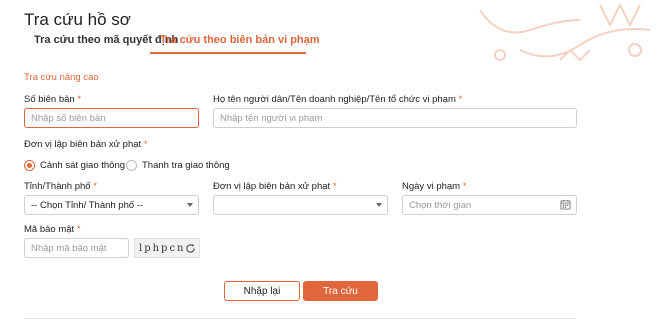 The height and width of the screenshot is (322, 660). I want to click on divider, so click(300, 318).